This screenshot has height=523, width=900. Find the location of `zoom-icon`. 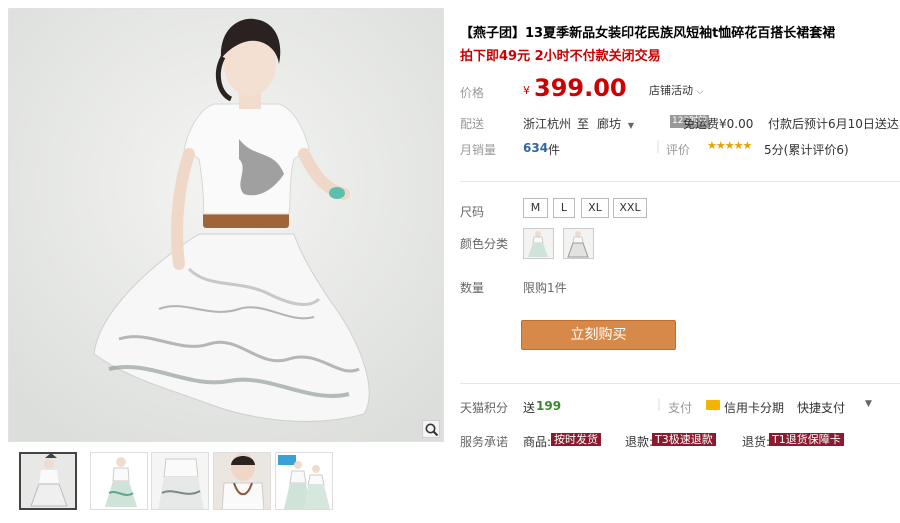

zoom-icon is located at coordinates (431, 429).